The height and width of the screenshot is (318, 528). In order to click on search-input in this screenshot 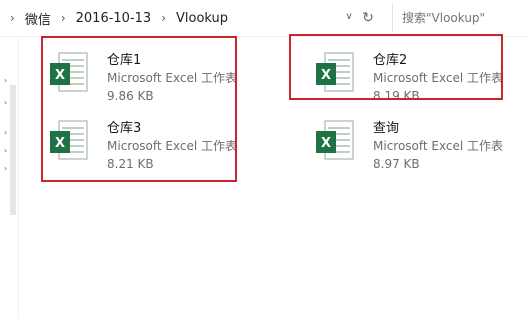, I will do `click(463, 18)`.